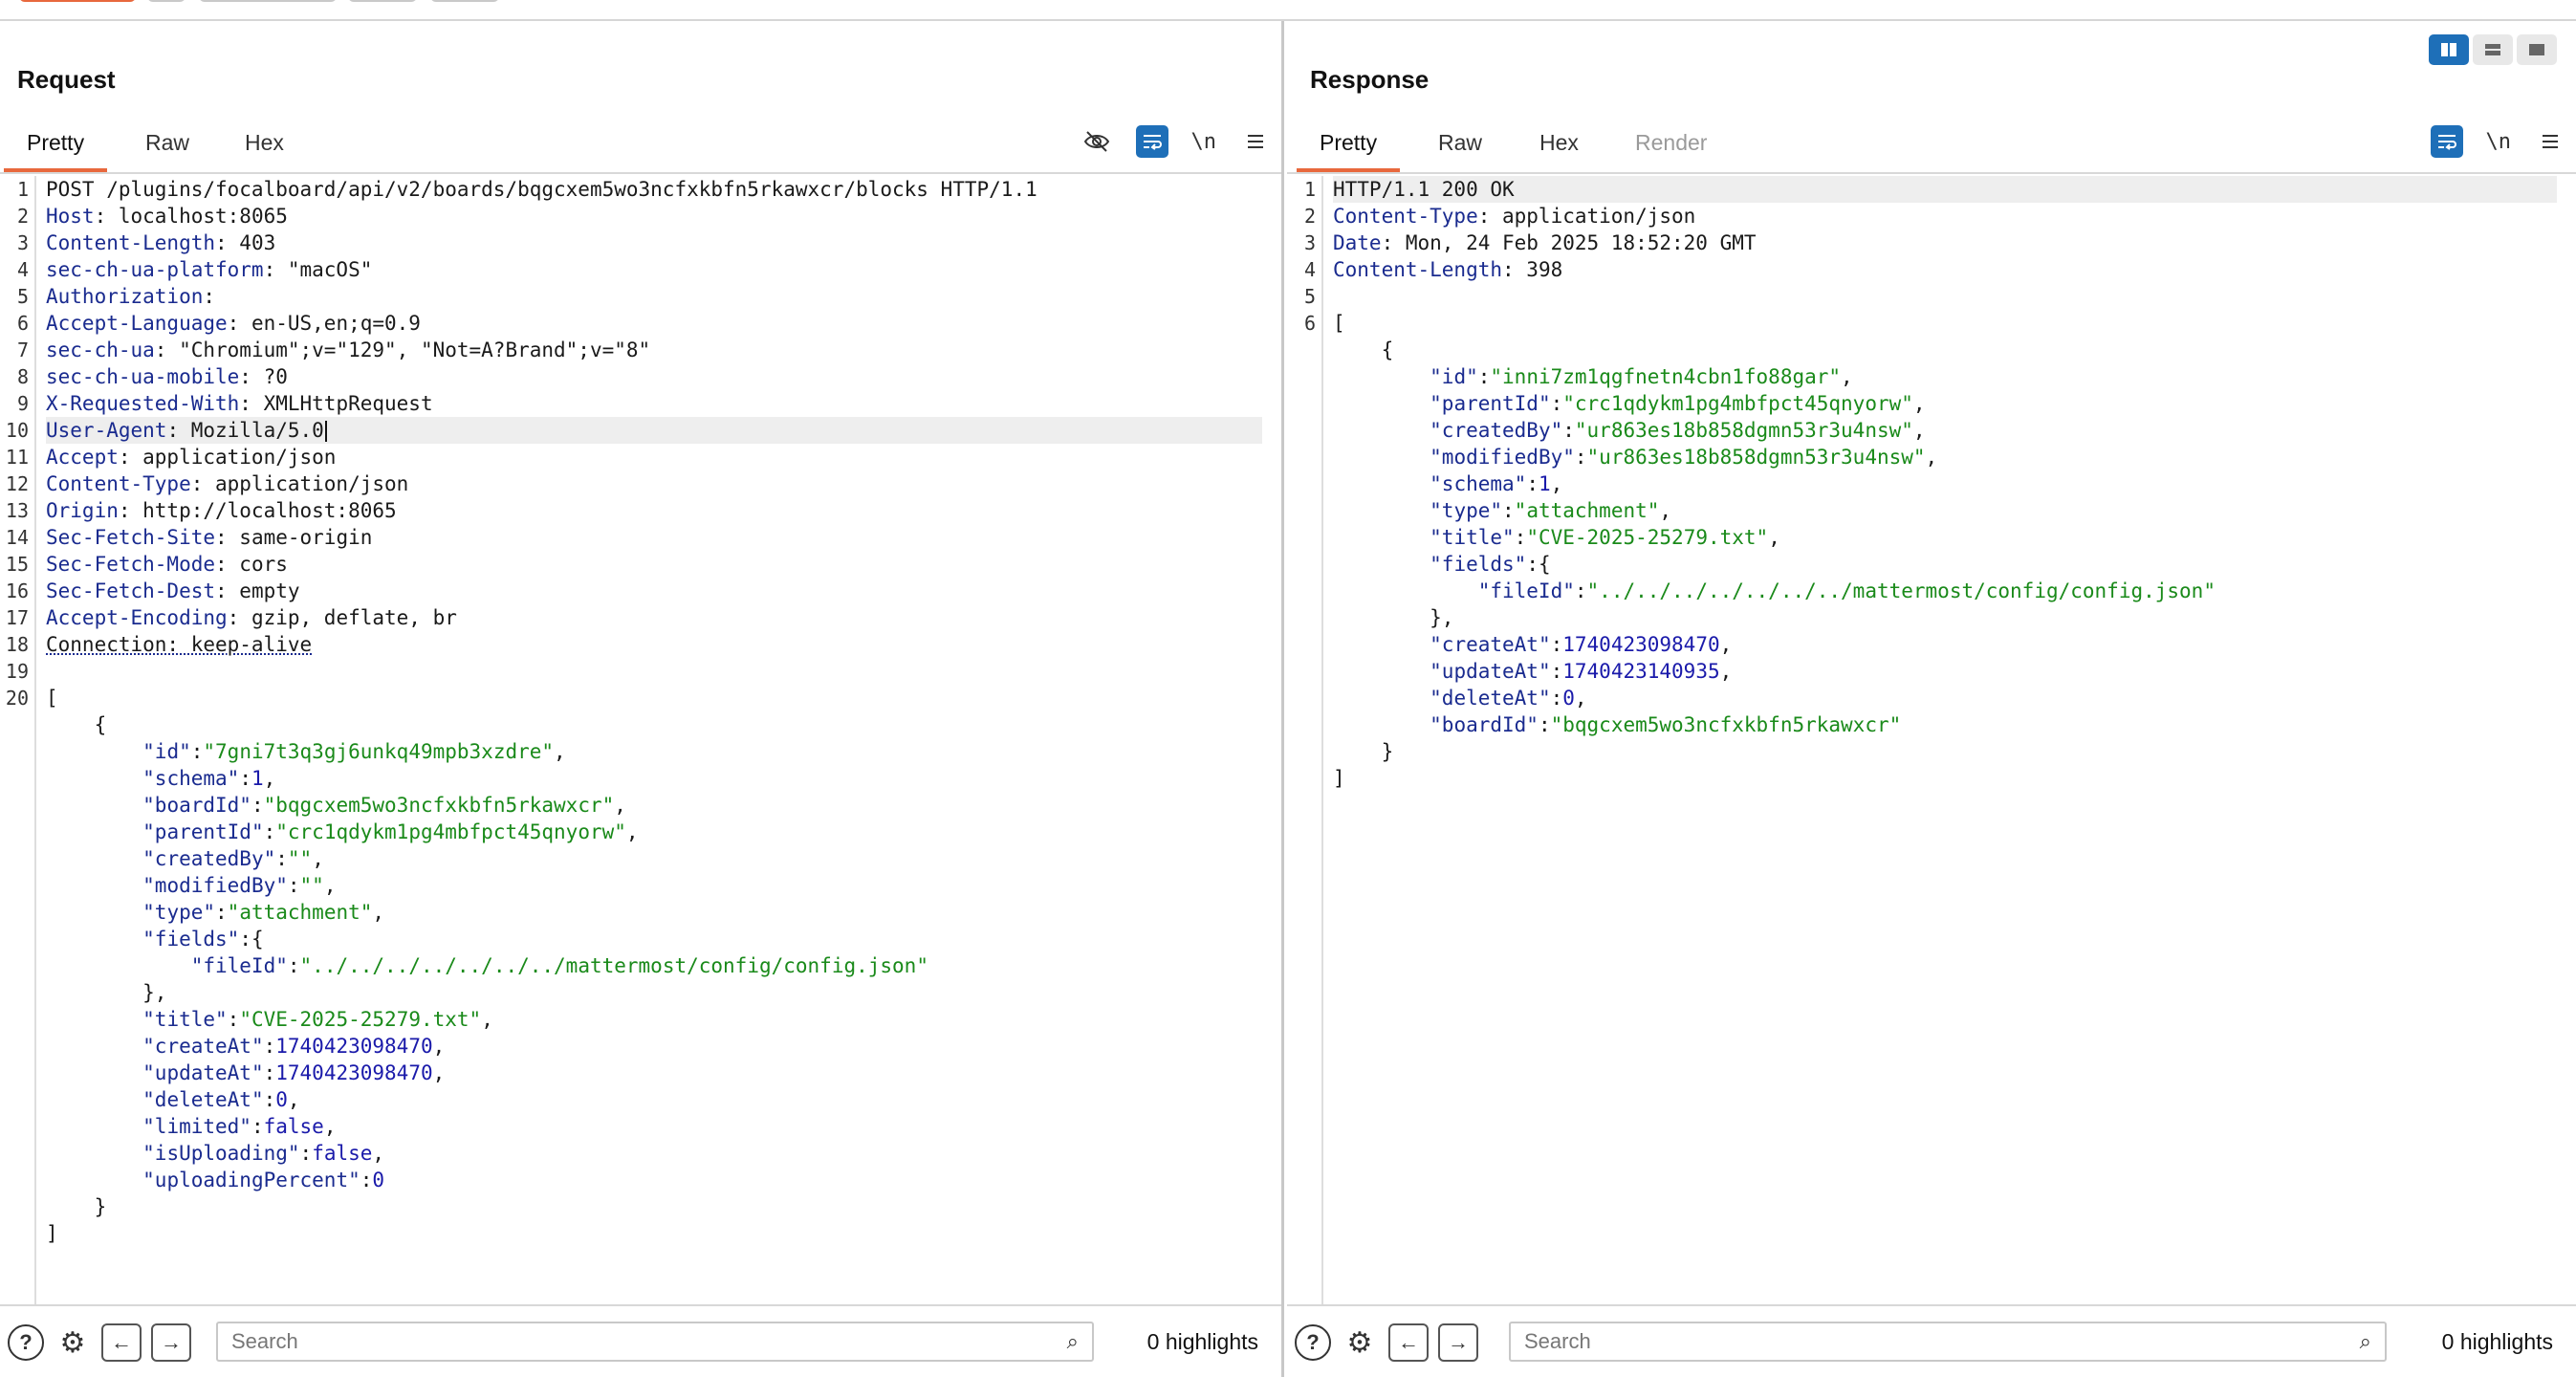  What do you see at coordinates (634, 431) in the screenshot?
I see `code-line: 10 User-Agent: Mozilla/5.0` at bounding box center [634, 431].